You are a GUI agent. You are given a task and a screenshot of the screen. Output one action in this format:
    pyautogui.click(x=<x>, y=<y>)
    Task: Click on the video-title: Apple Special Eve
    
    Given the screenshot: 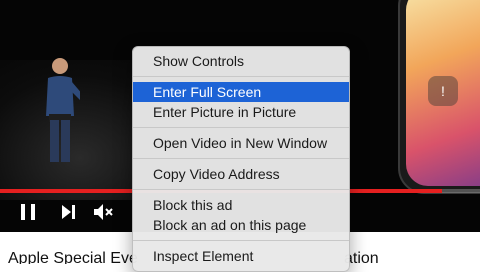 What is the action you would take?
    pyautogui.click(x=73, y=257)
    